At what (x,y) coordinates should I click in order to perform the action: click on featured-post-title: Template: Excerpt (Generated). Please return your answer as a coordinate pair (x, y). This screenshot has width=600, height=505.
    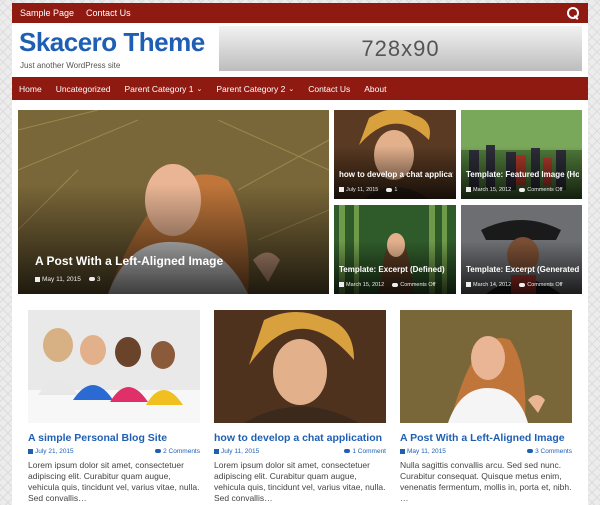
    Looking at the image, I should click on (522, 269).